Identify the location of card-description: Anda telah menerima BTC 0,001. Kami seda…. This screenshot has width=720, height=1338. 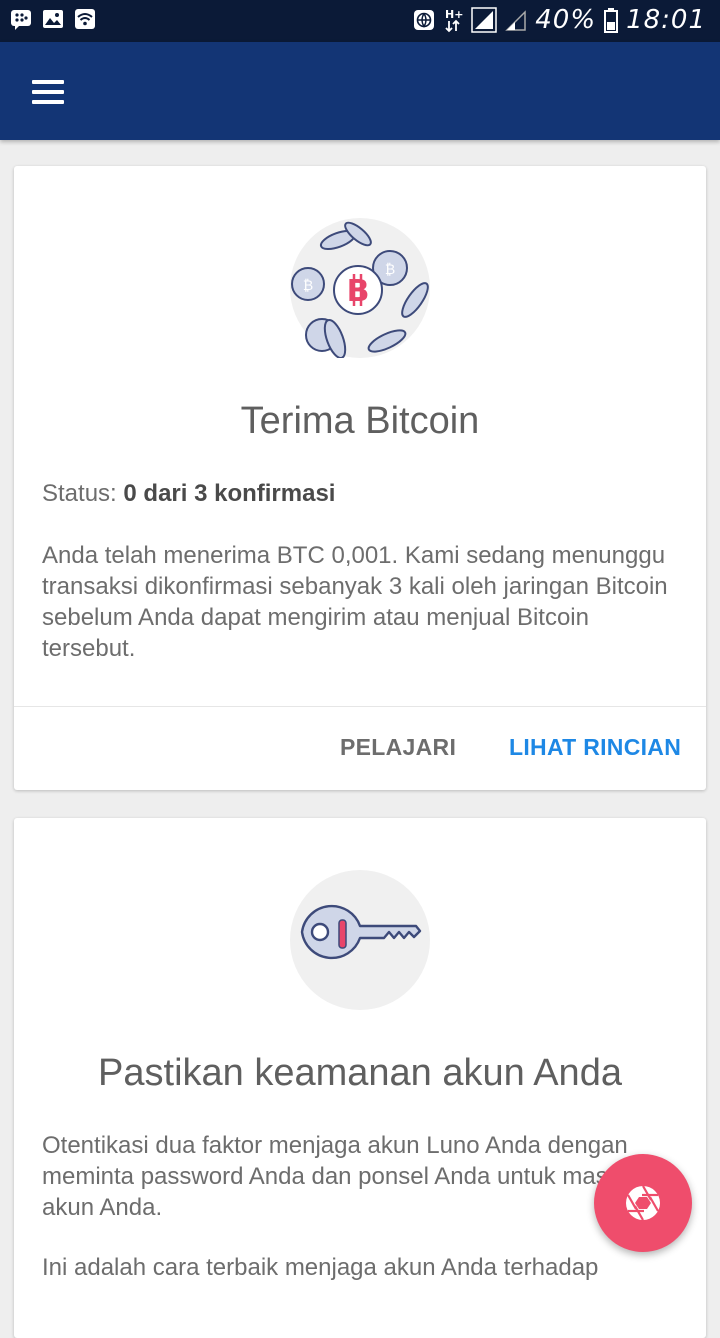
(355, 602).